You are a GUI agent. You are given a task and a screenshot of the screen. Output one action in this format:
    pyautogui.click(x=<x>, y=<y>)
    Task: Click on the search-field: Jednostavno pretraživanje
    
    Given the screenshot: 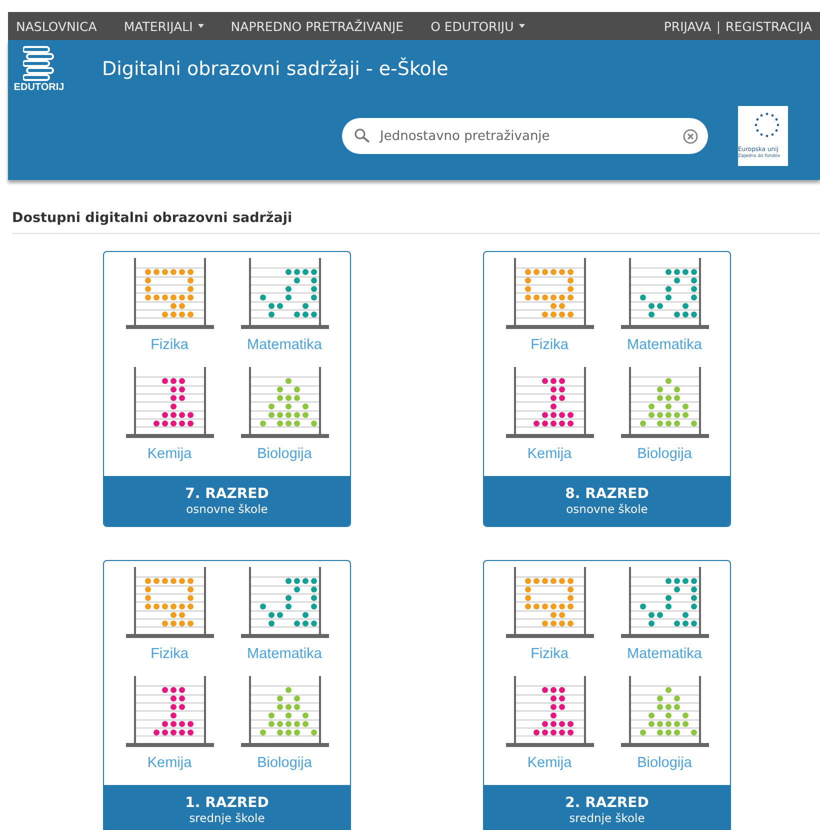 What is the action you would take?
    pyautogui.click(x=525, y=136)
    